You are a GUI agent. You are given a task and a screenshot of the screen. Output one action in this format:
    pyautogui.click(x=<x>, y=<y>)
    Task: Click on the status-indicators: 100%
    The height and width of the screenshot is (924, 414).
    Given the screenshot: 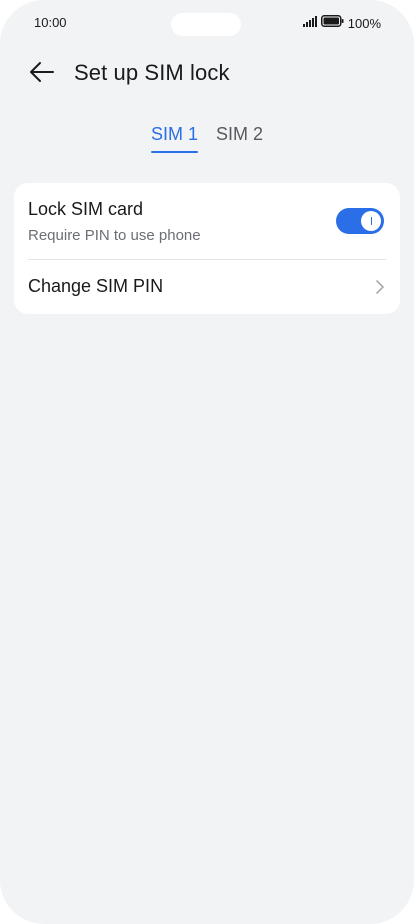 What is the action you would take?
    pyautogui.click(x=341, y=23)
    